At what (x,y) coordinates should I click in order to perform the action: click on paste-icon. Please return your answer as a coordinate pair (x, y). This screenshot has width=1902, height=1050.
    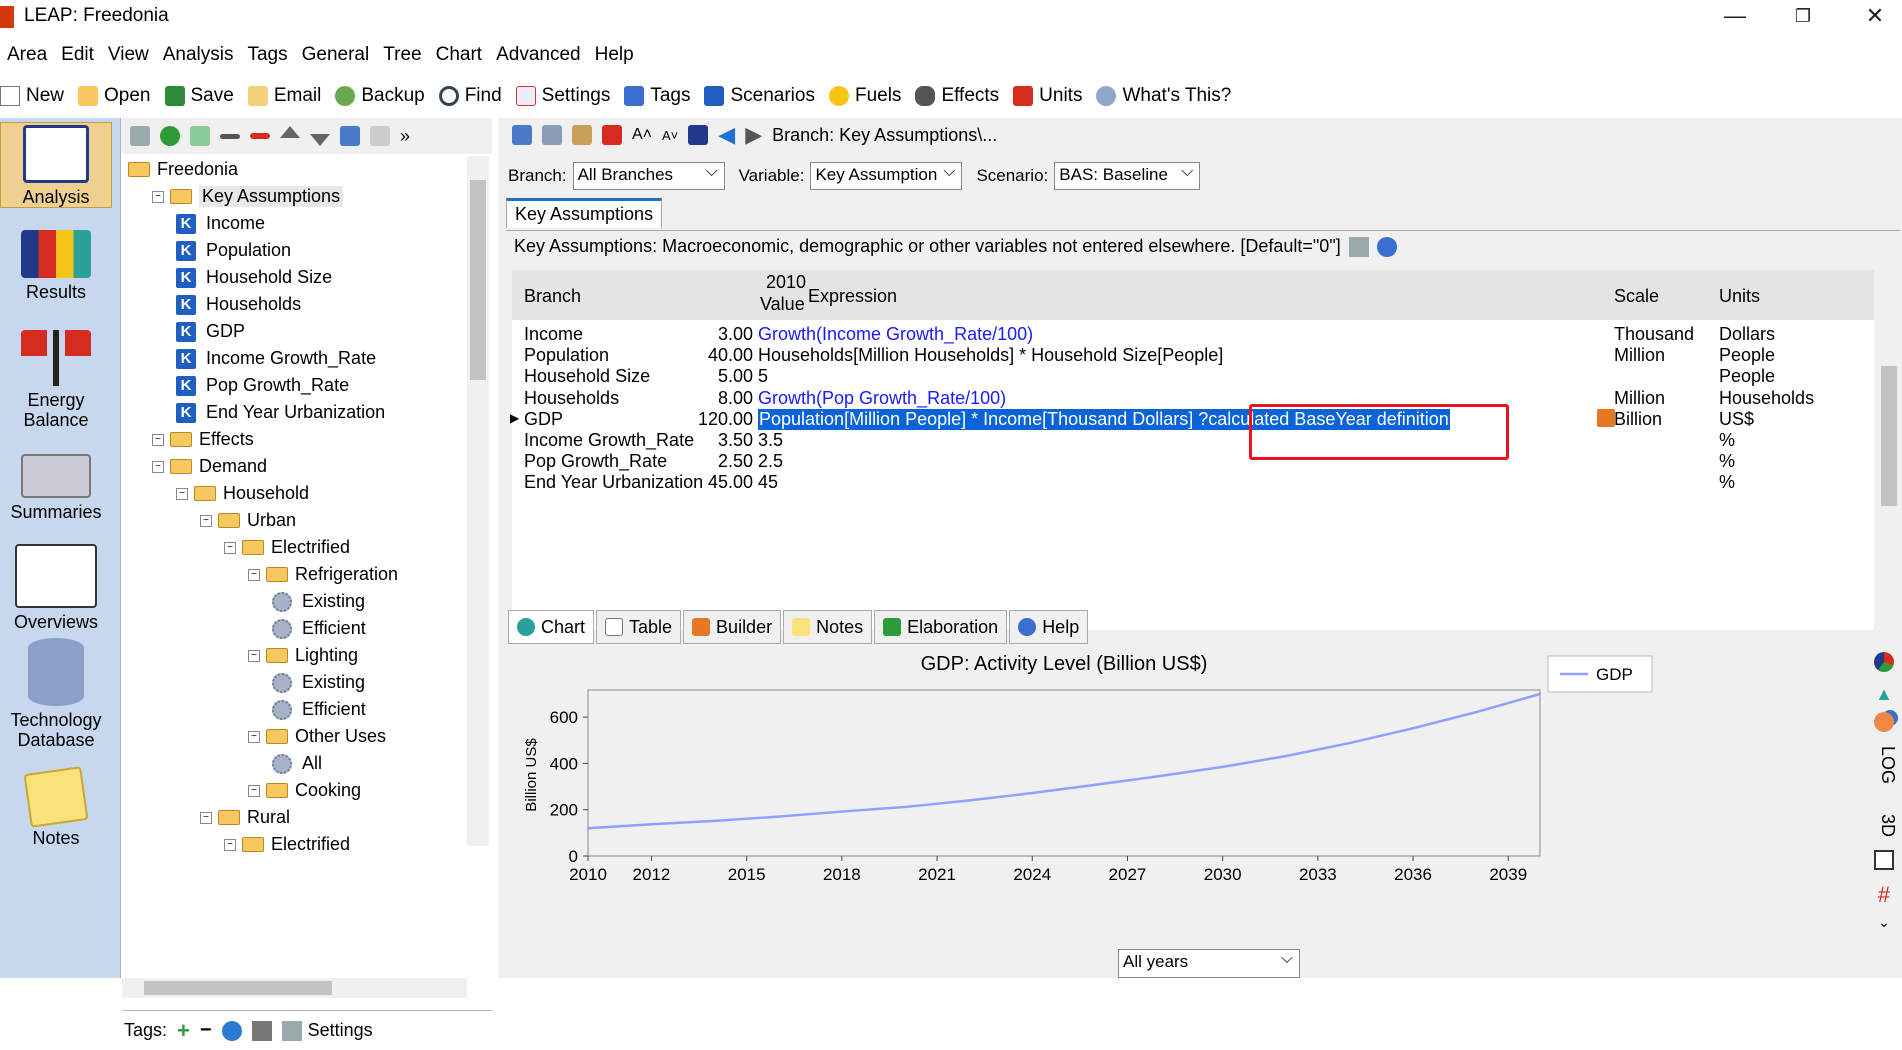
    Looking at the image, I should click on (582, 135).